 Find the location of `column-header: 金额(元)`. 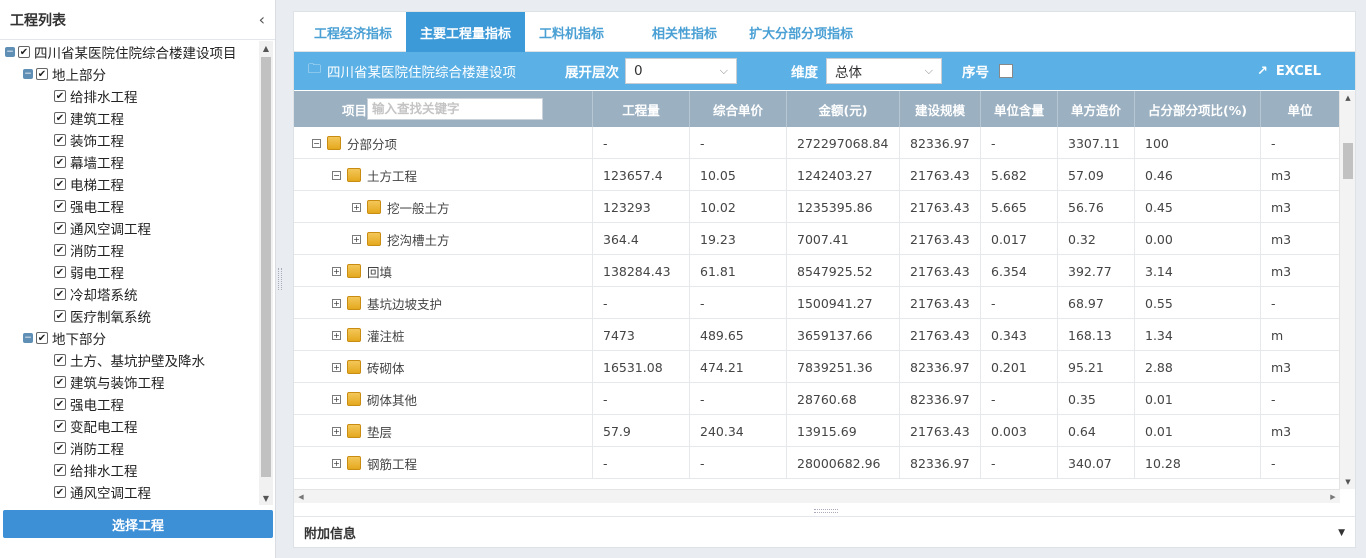

column-header: 金额(元) is located at coordinates (843, 109).